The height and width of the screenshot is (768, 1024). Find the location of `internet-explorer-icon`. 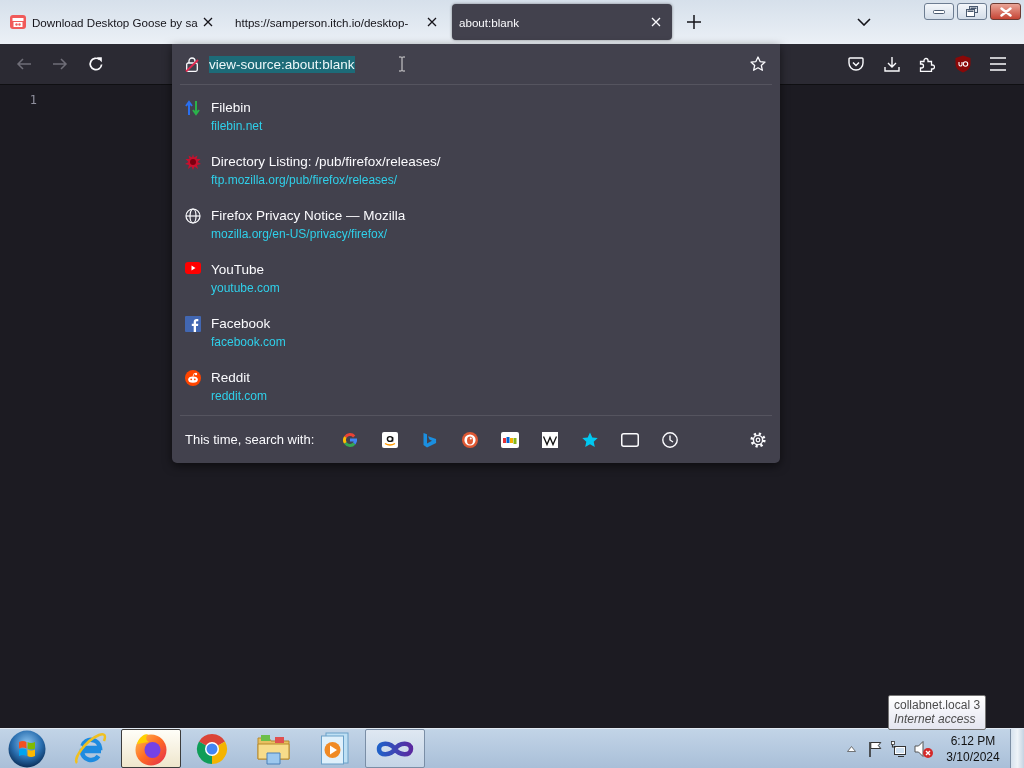

internet-explorer-icon is located at coordinates (90, 748).